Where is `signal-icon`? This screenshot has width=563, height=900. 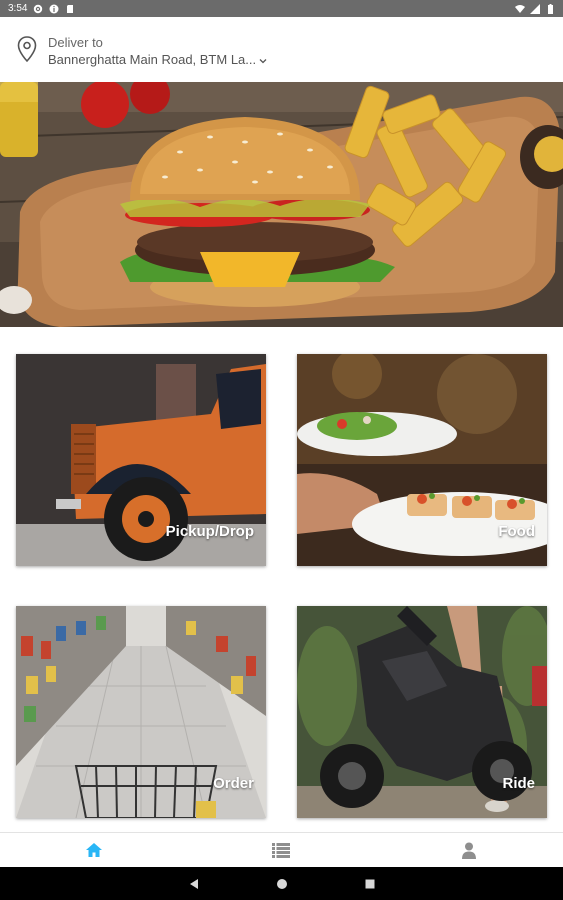 signal-icon is located at coordinates (535, 8).